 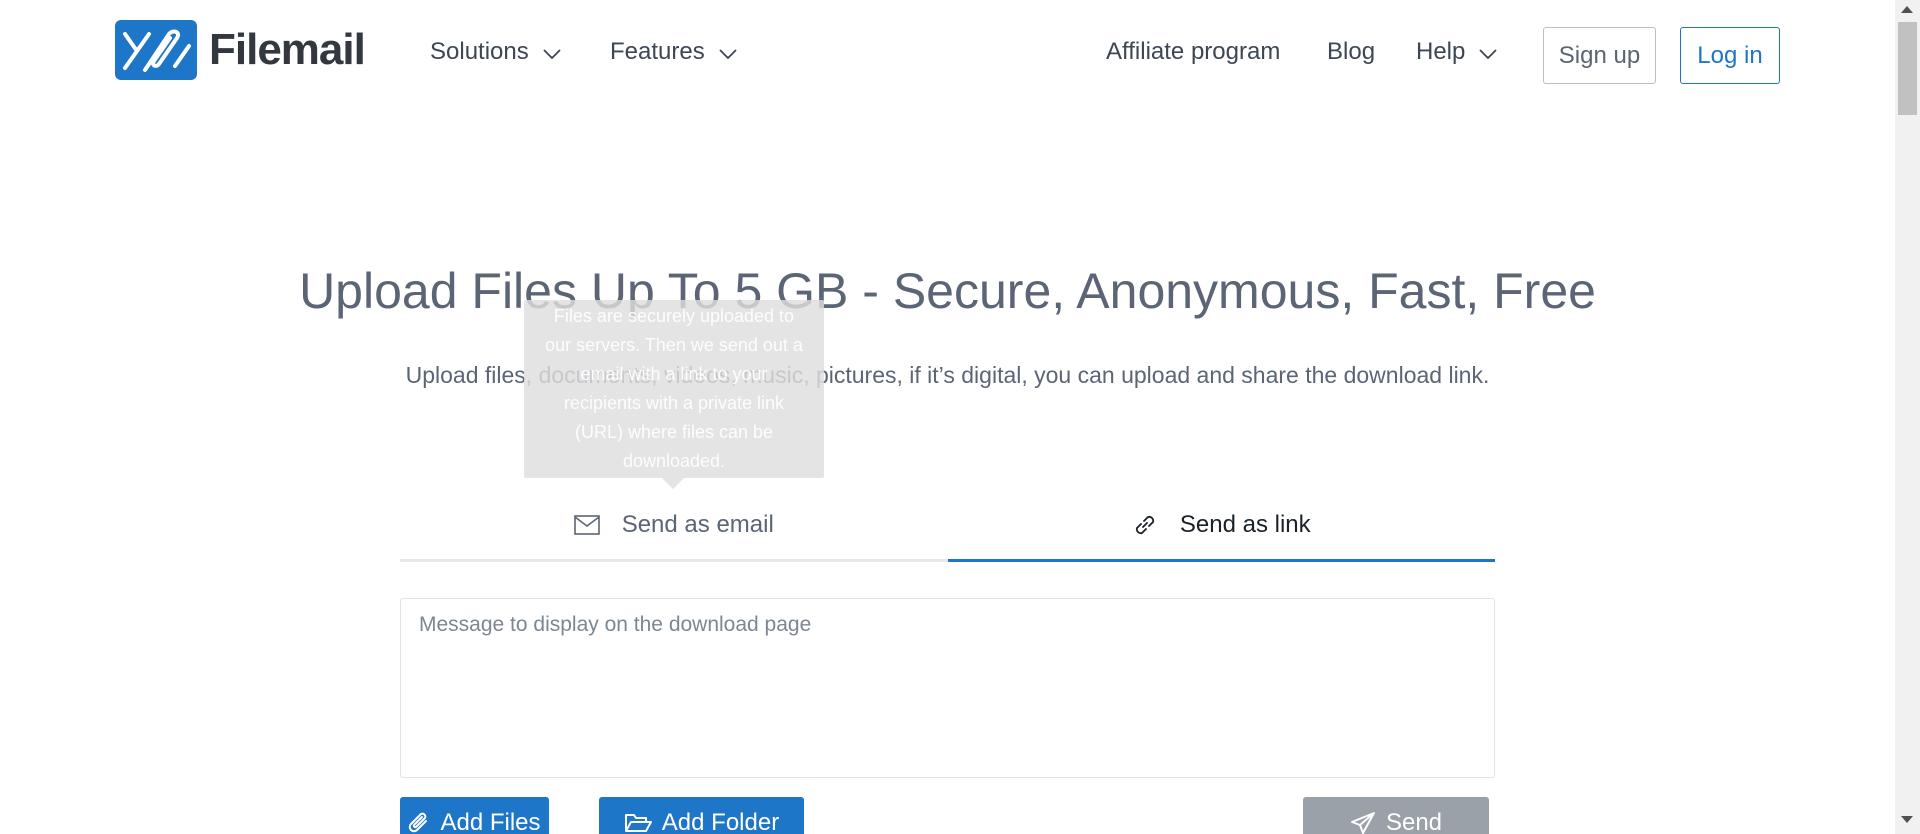 What do you see at coordinates (1907, 9) in the screenshot?
I see `scroll-up-arrow-icon` at bounding box center [1907, 9].